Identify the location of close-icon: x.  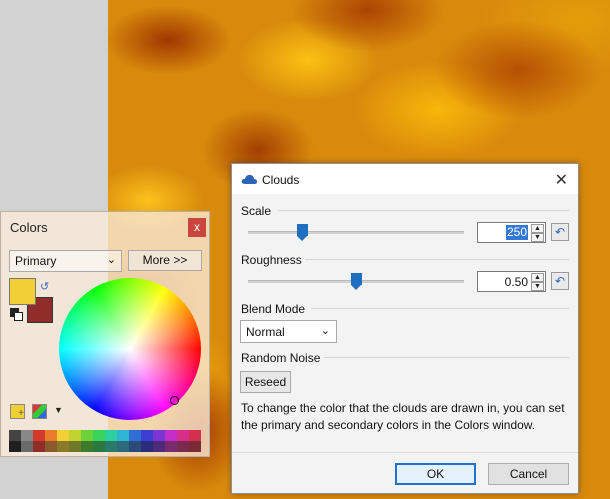
(197, 227).